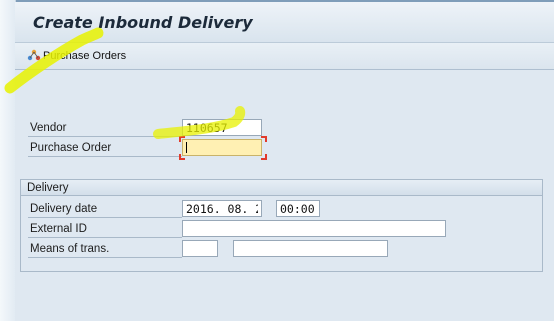 Image resolution: width=554 pixels, height=321 pixels. What do you see at coordinates (34, 55) in the screenshot?
I see `purchase-orders-icon` at bounding box center [34, 55].